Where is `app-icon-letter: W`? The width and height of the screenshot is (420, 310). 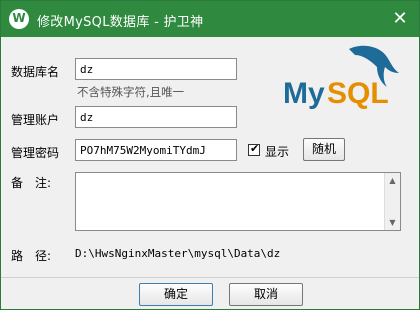
app-icon-letter: W is located at coordinates (19, 18).